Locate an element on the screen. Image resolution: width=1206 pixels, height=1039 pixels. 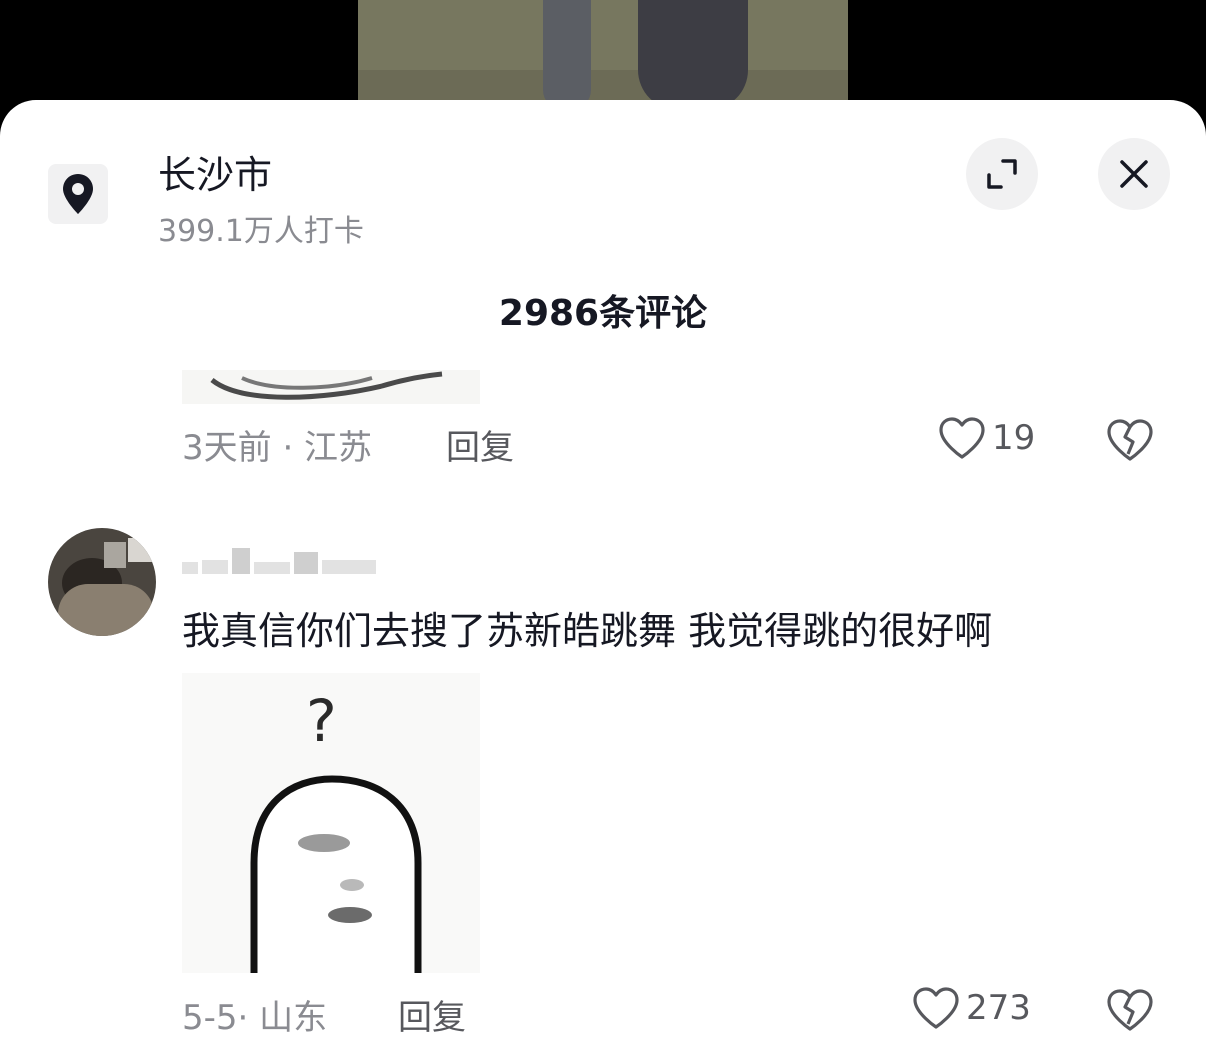
like-button: 19 is located at coordinates (986, 438).